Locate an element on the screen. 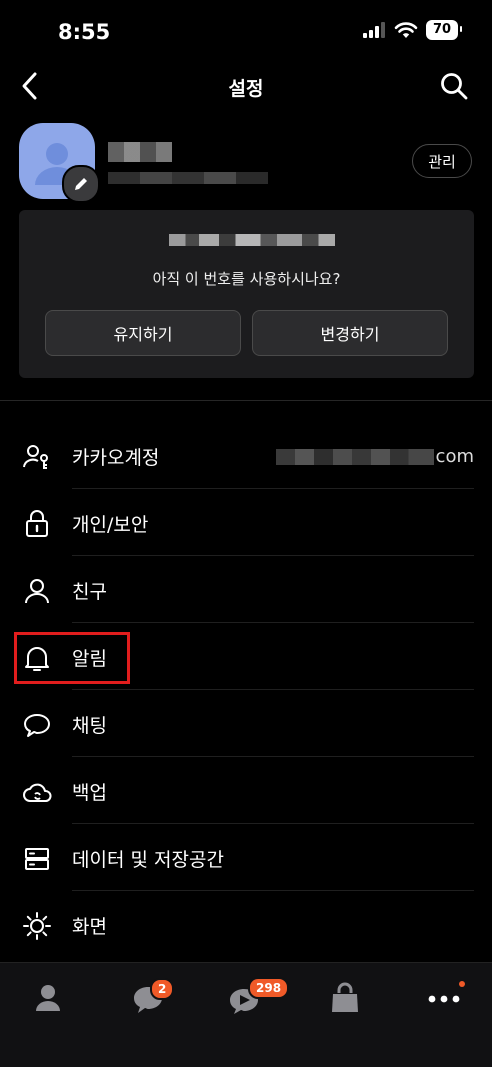 The image size is (492, 1067). tab-chats: 2 is located at coordinates (150, 999).